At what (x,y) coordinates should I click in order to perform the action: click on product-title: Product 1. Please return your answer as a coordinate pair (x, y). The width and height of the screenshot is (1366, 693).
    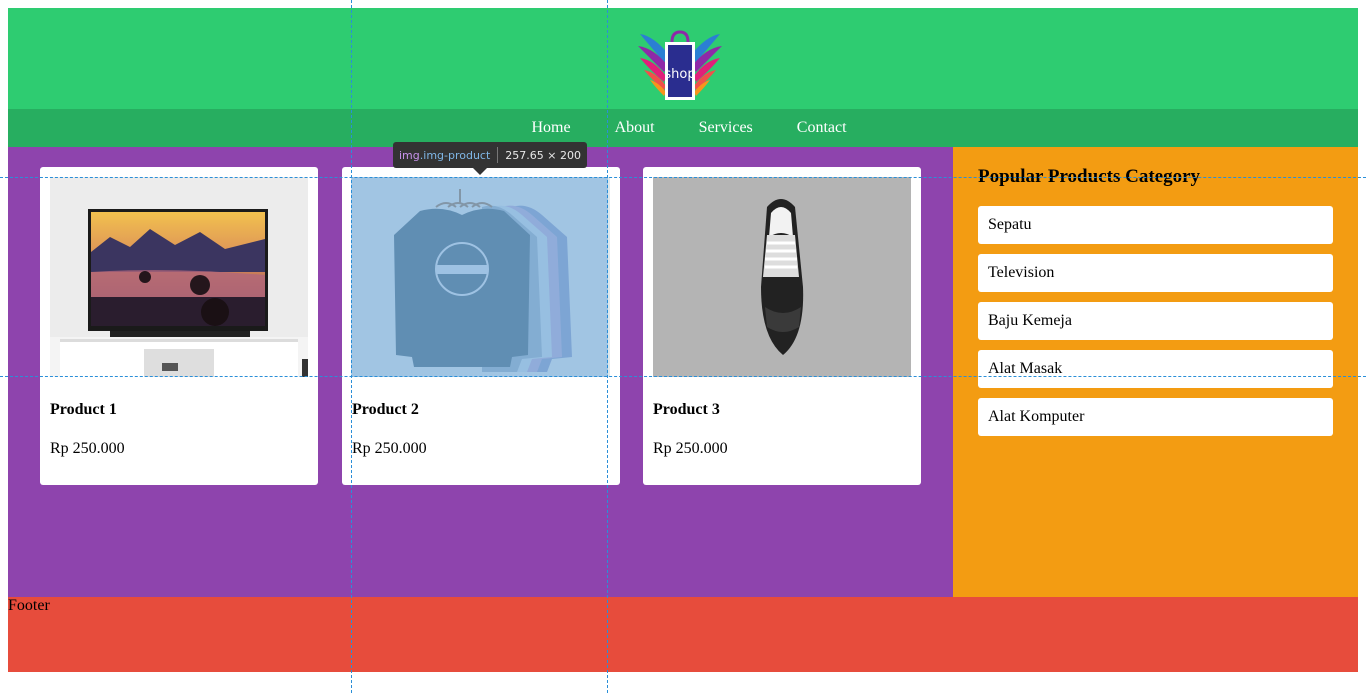
    Looking at the image, I should click on (83, 410).